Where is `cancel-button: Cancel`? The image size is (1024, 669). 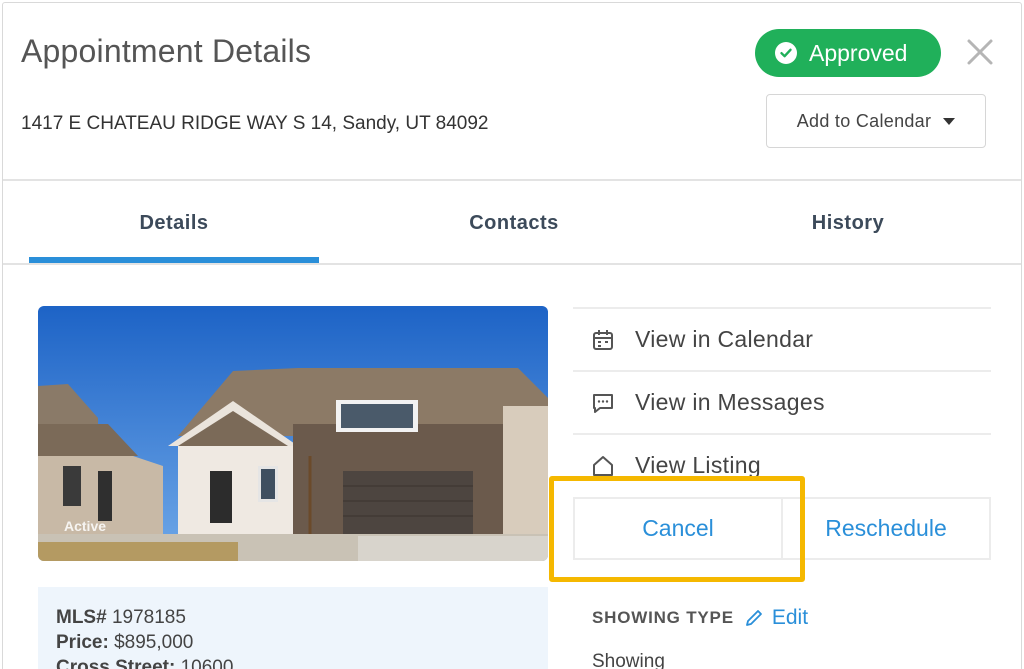
cancel-button: Cancel is located at coordinates (678, 528).